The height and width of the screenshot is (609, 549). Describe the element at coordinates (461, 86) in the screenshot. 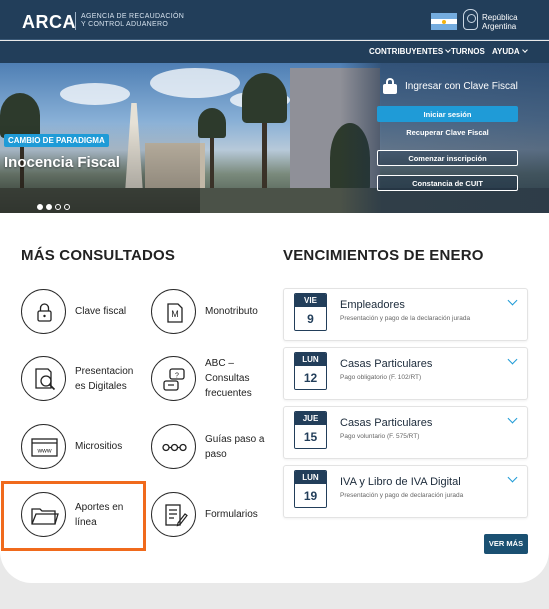

I see `login-title: Ingresar con Clave Fiscal` at that location.